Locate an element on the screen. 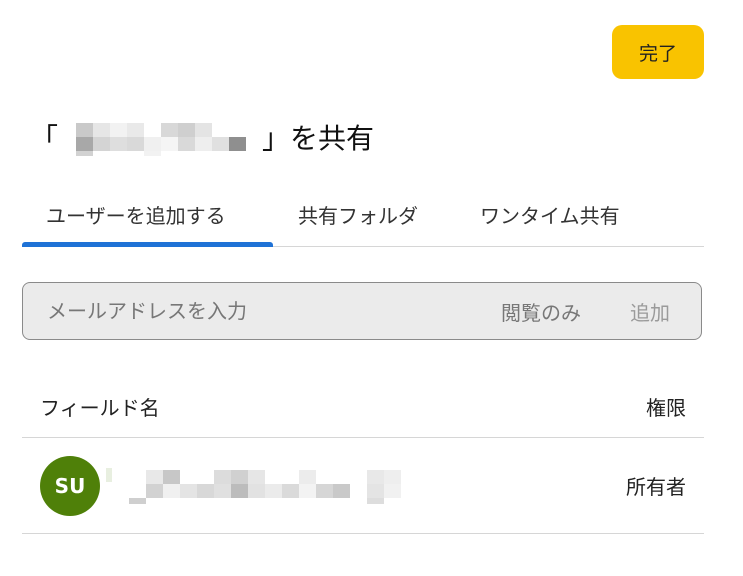 Image resolution: width=743 pixels, height=576 pixels. share-tabs: ユーザーを追加する 共有フォルダ ワンタイム共有 is located at coordinates (363, 216).